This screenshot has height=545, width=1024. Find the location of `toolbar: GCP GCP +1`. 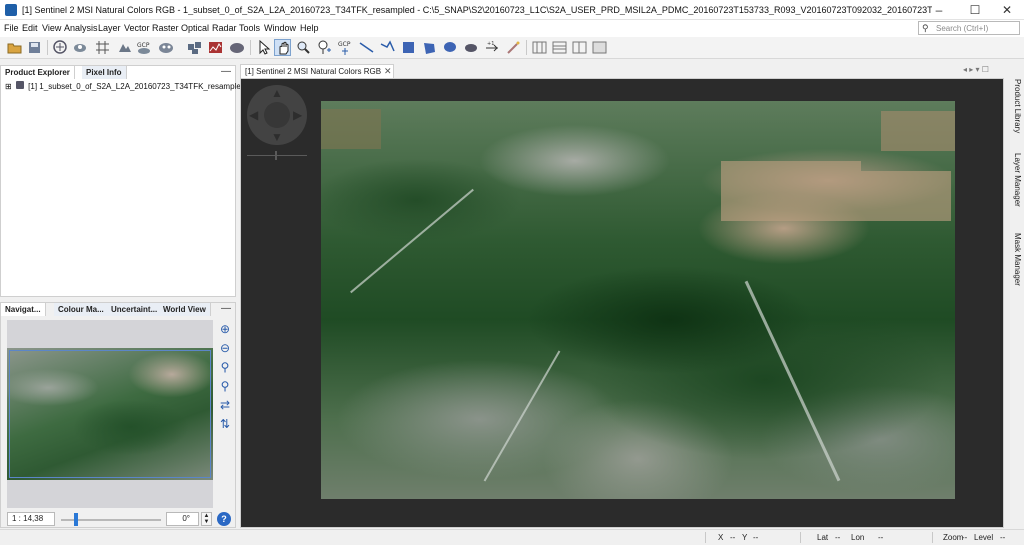

toolbar: GCP GCP +1 is located at coordinates (512, 48).